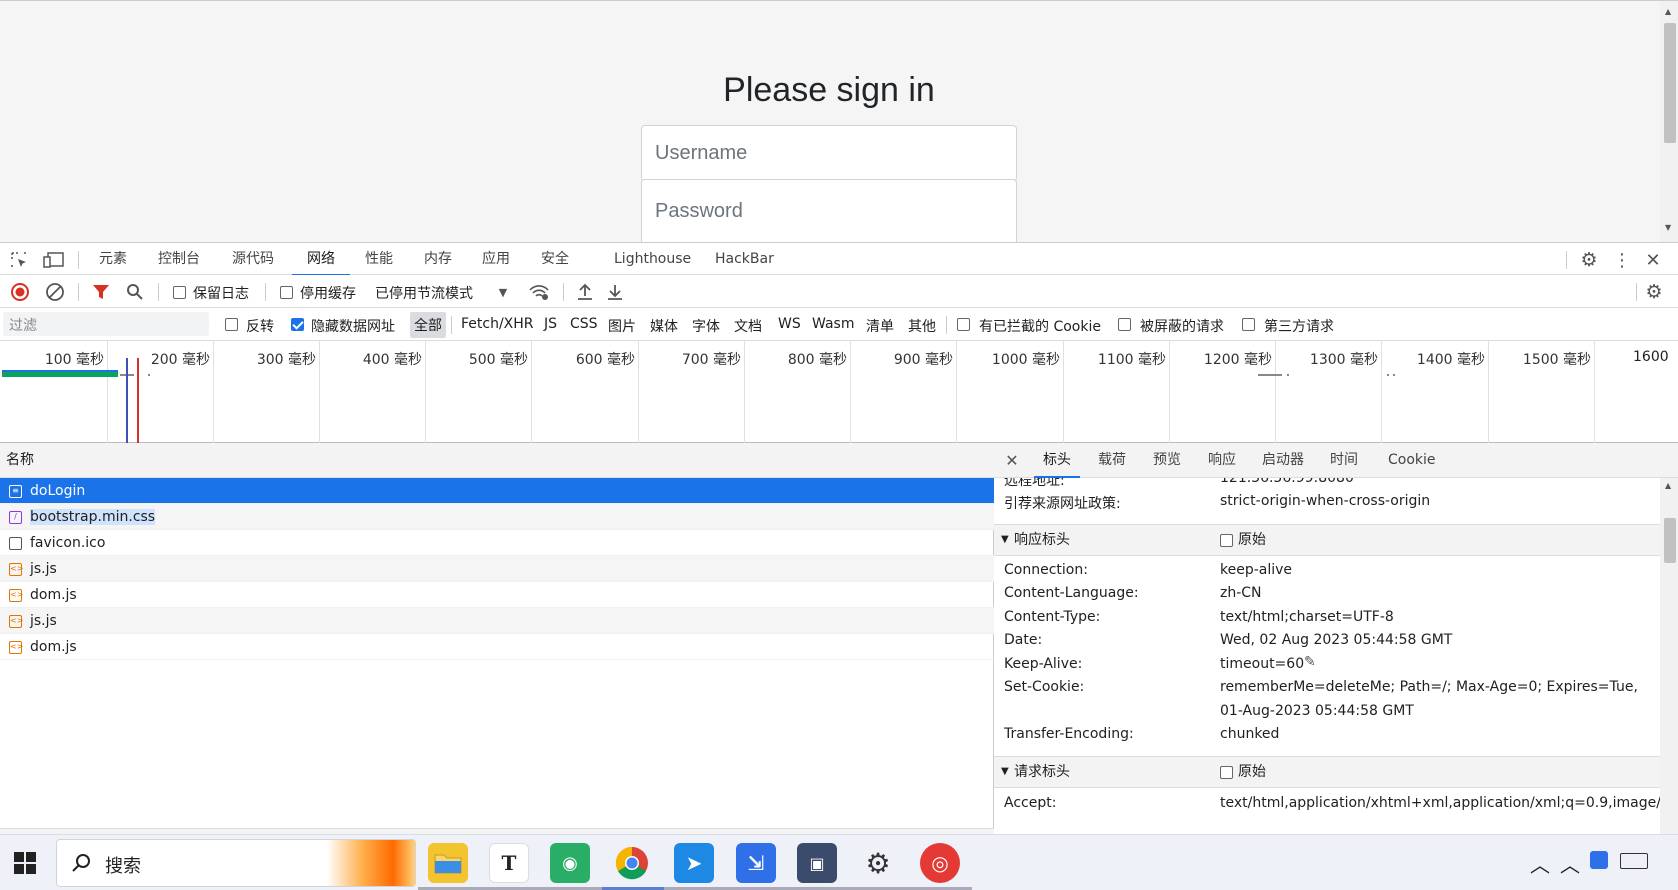  Describe the element at coordinates (379, 259) in the screenshot. I see `tab-performance: 性能` at that location.